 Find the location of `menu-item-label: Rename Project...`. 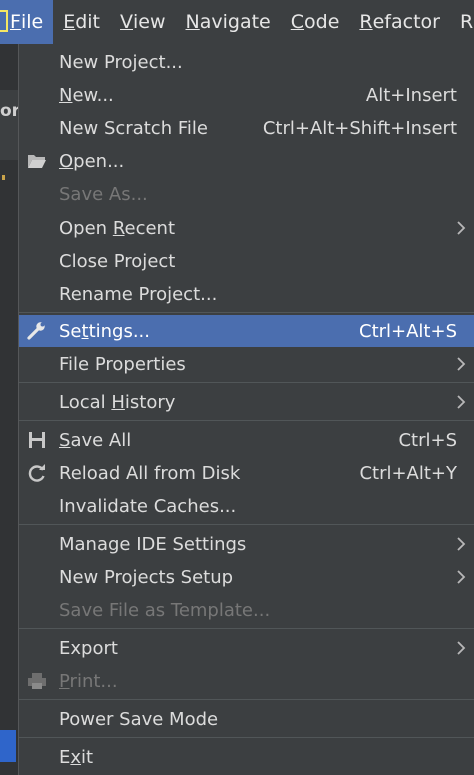

menu-item-label: Rename Project... is located at coordinates (138, 294).